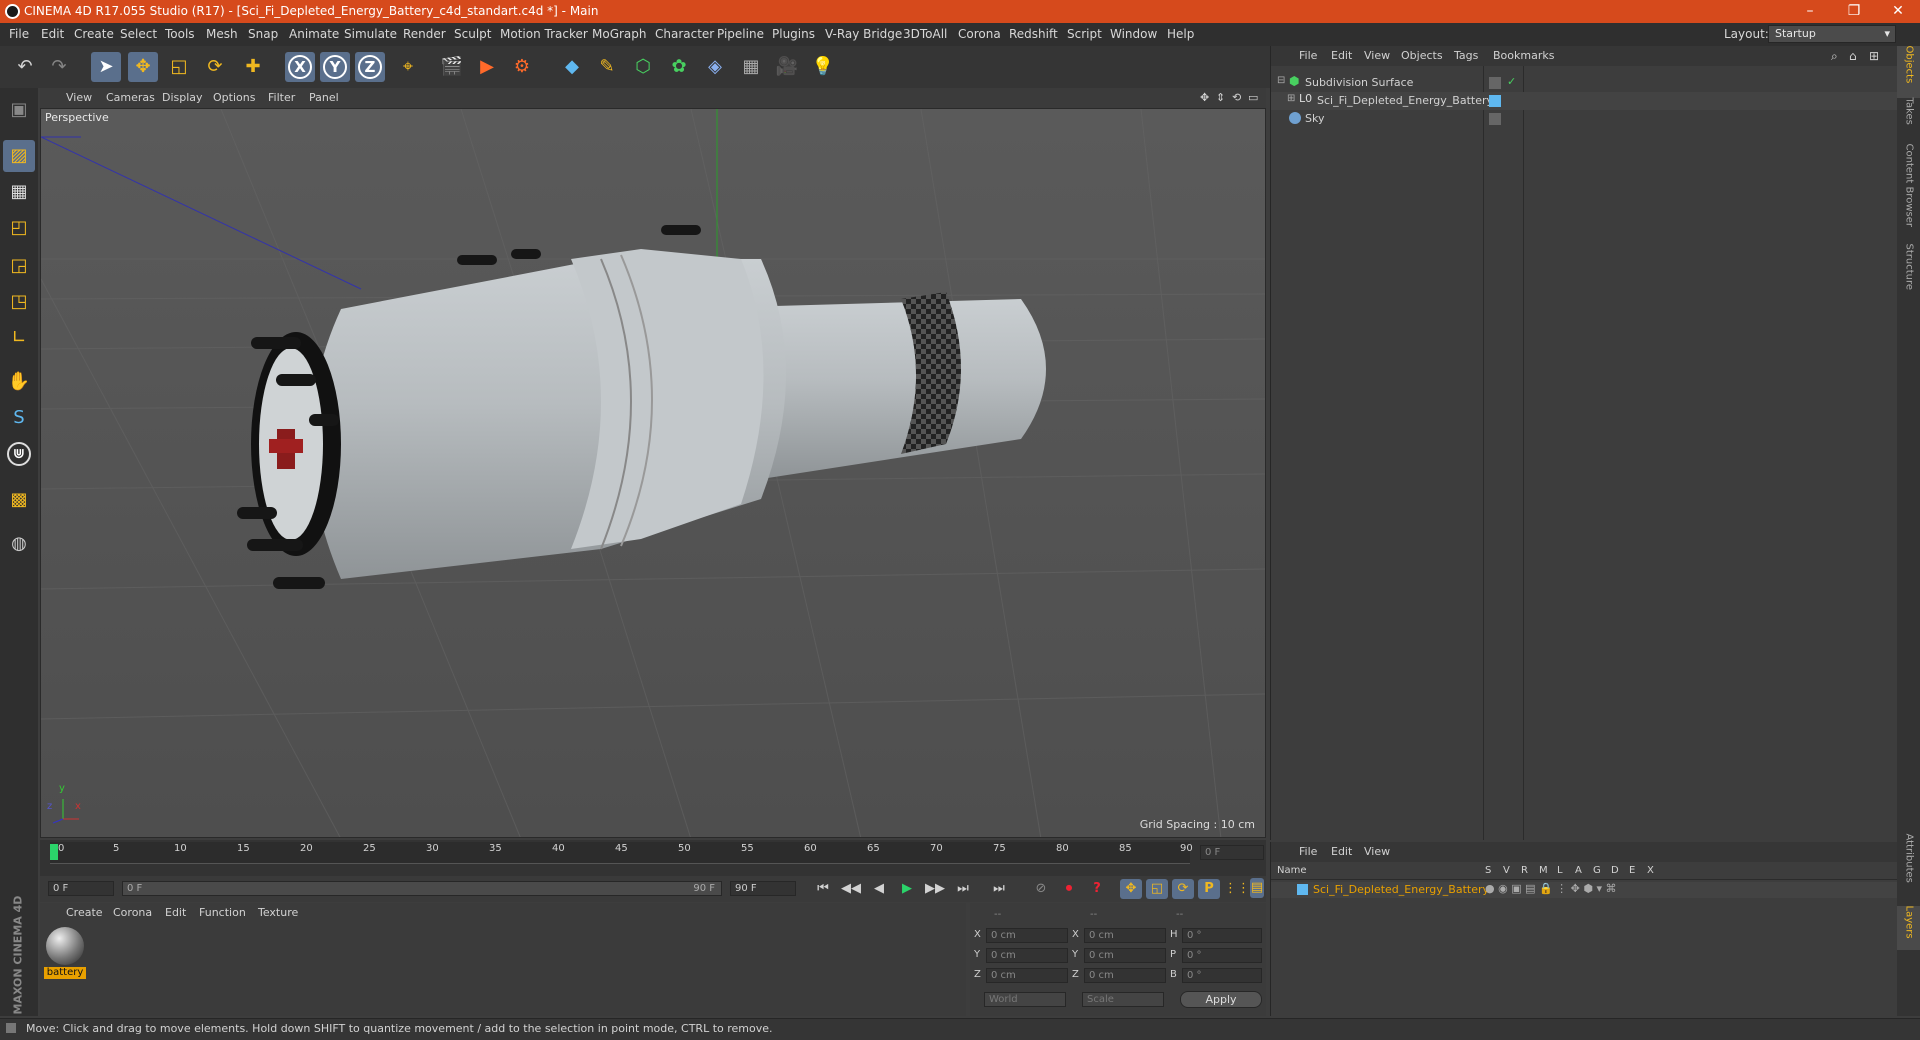 Image resolution: width=1920 pixels, height=1040 pixels. I want to click on size-z-field: 0 cm, so click(1125, 975).